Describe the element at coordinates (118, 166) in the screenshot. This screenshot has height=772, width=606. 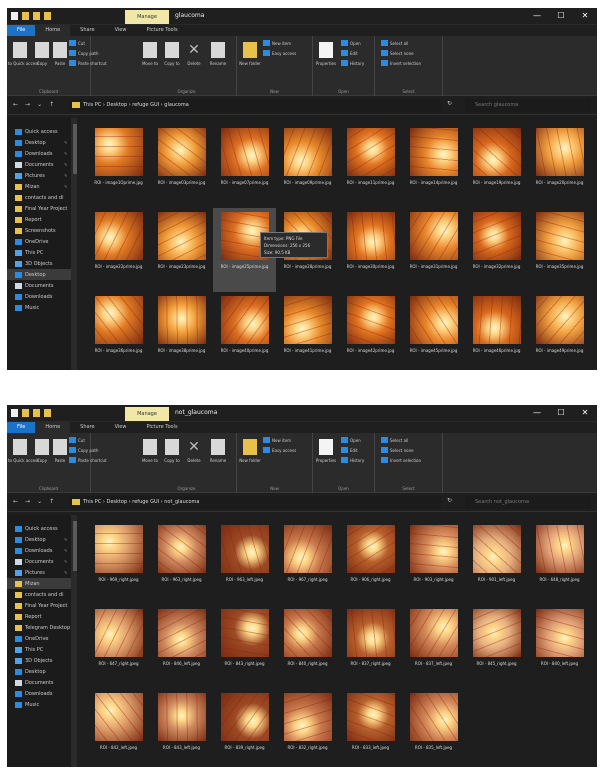
I see `file-item: ROI - image1Oprime.jpg` at that location.